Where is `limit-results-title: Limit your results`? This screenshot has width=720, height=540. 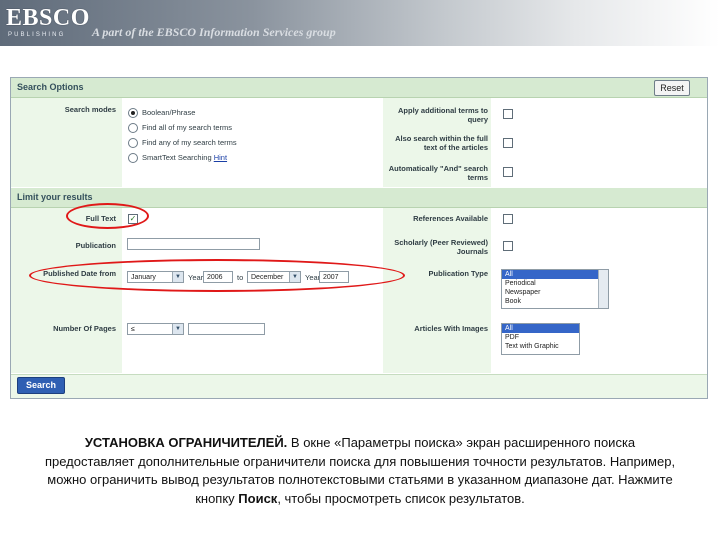
limit-results-title: Limit your results is located at coordinates (55, 197).